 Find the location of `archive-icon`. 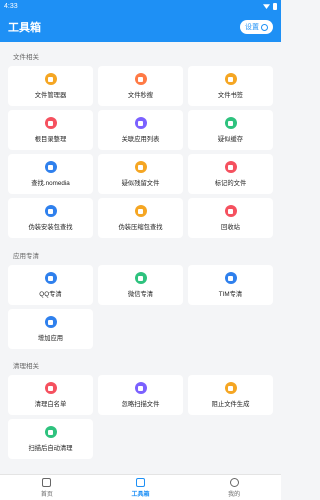

archive-icon is located at coordinates (140, 211).